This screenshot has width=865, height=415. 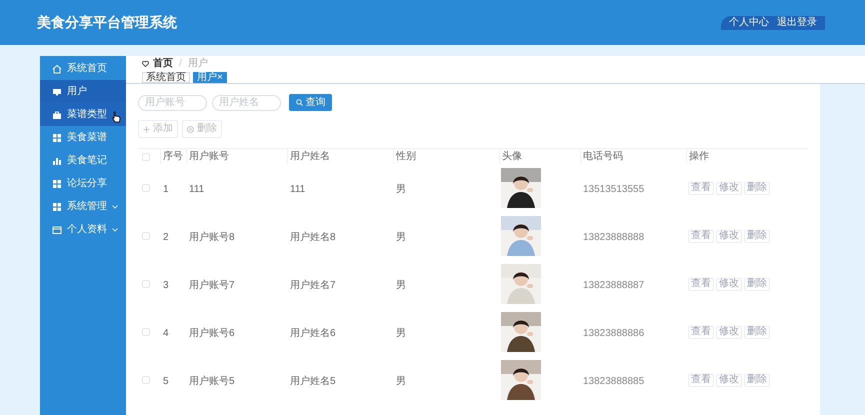 What do you see at coordinates (613, 285) in the screenshot?
I see `table-cell: 13823888887` at bounding box center [613, 285].